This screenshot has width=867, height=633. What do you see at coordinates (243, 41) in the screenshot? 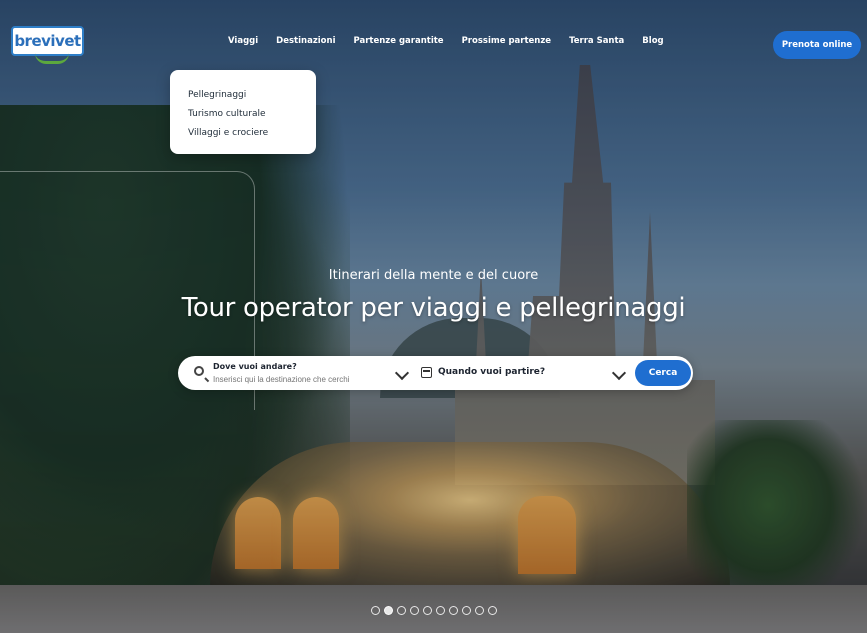
I see `nav-item-viaggi: Viaggi` at bounding box center [243, 41].